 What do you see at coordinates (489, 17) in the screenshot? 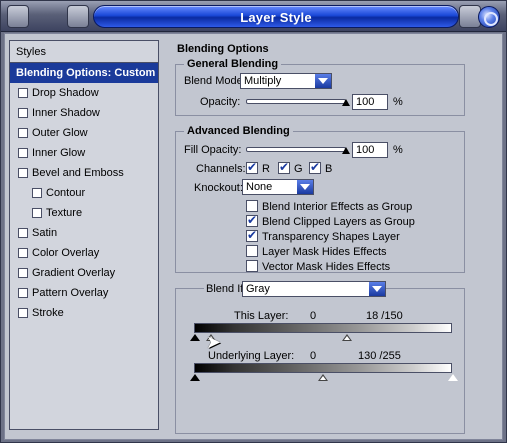
I see `window-control-button` at bounding box center [489, 17].